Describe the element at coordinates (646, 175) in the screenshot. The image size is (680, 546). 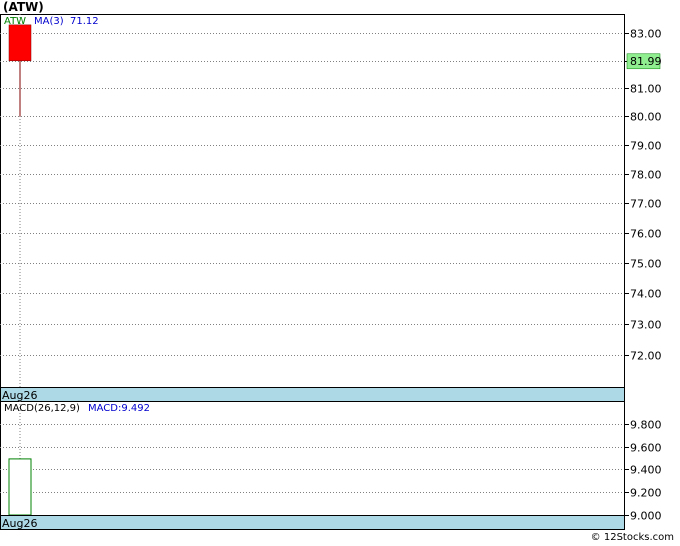
I see `price-tick-label-5: 78.00` at that location.